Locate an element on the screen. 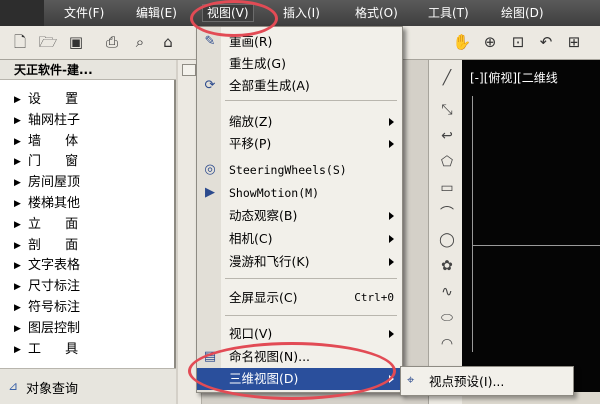 The height and width of the screenshot is (404, 600). panel-item: 楼梯其他 is located at coordinates (54, 204).